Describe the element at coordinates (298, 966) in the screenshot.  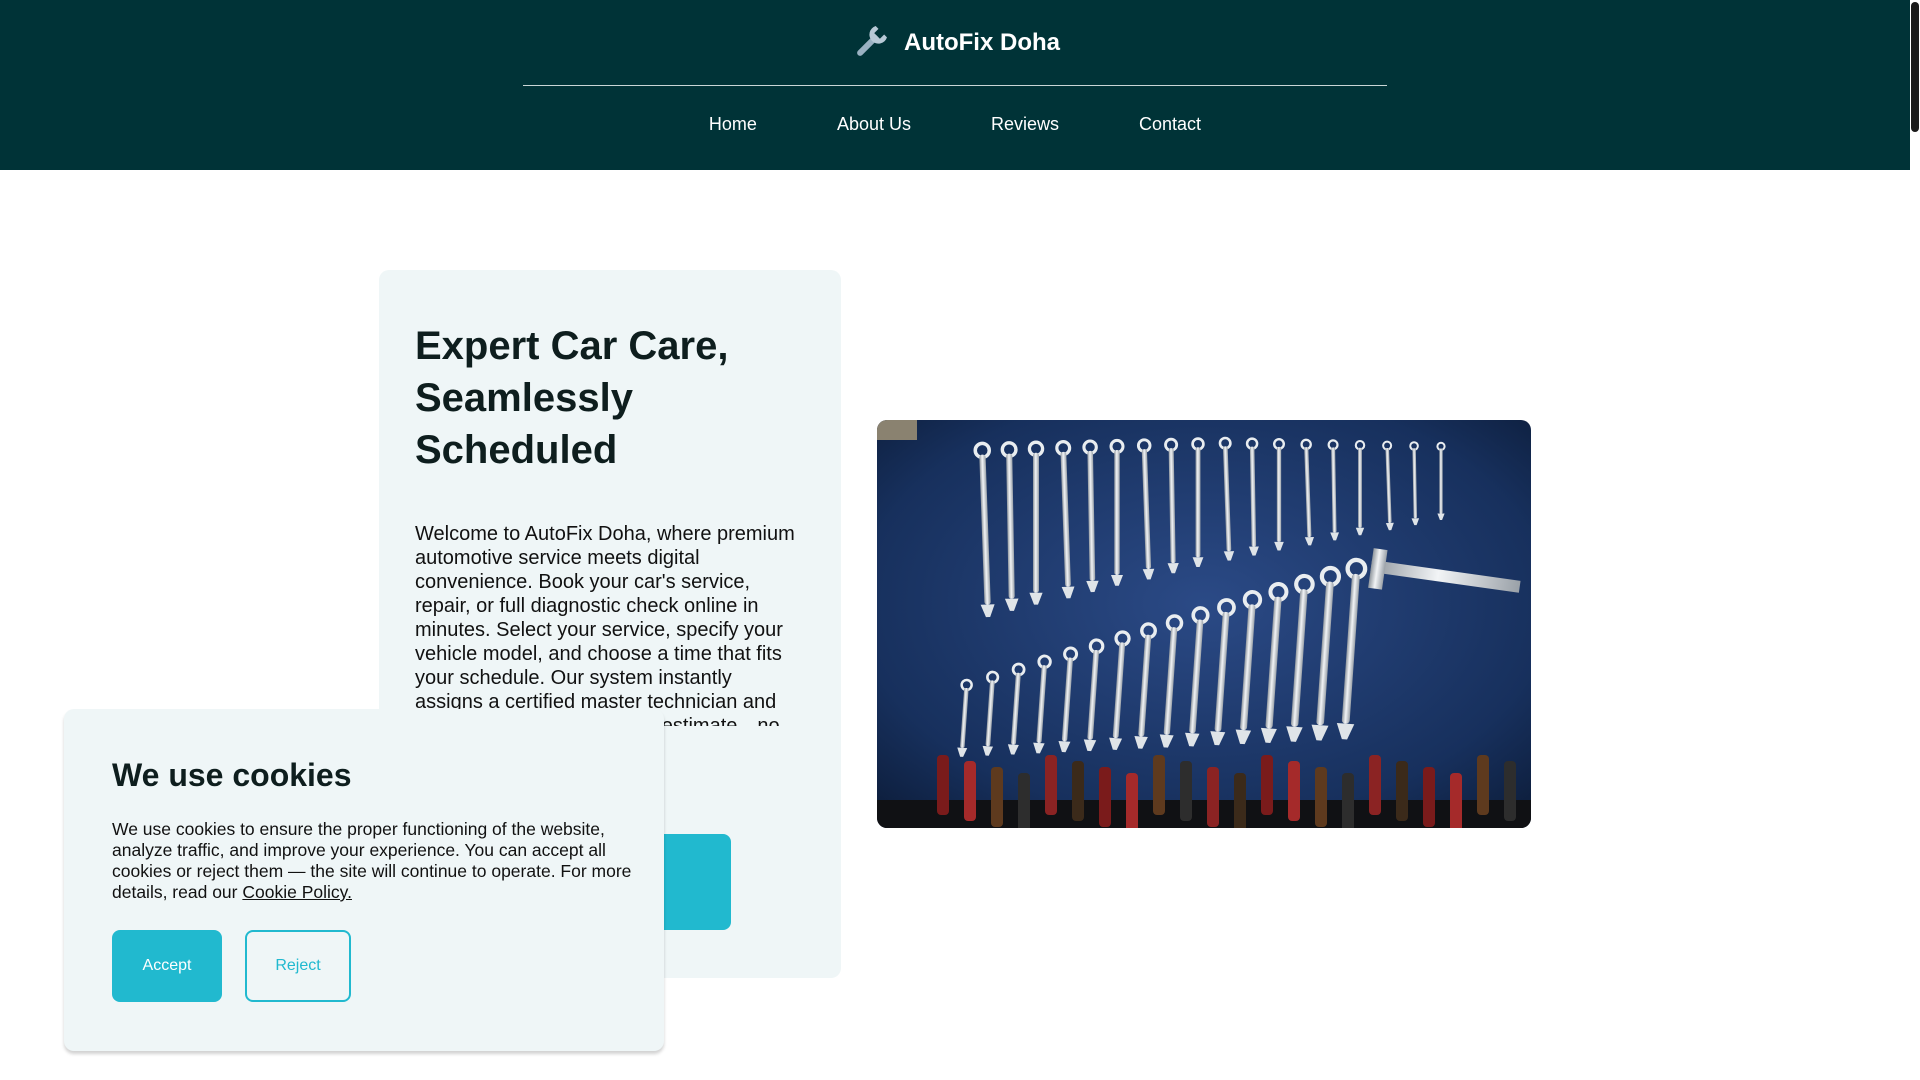
I see `reject-cookies-button: Reject` at that location.